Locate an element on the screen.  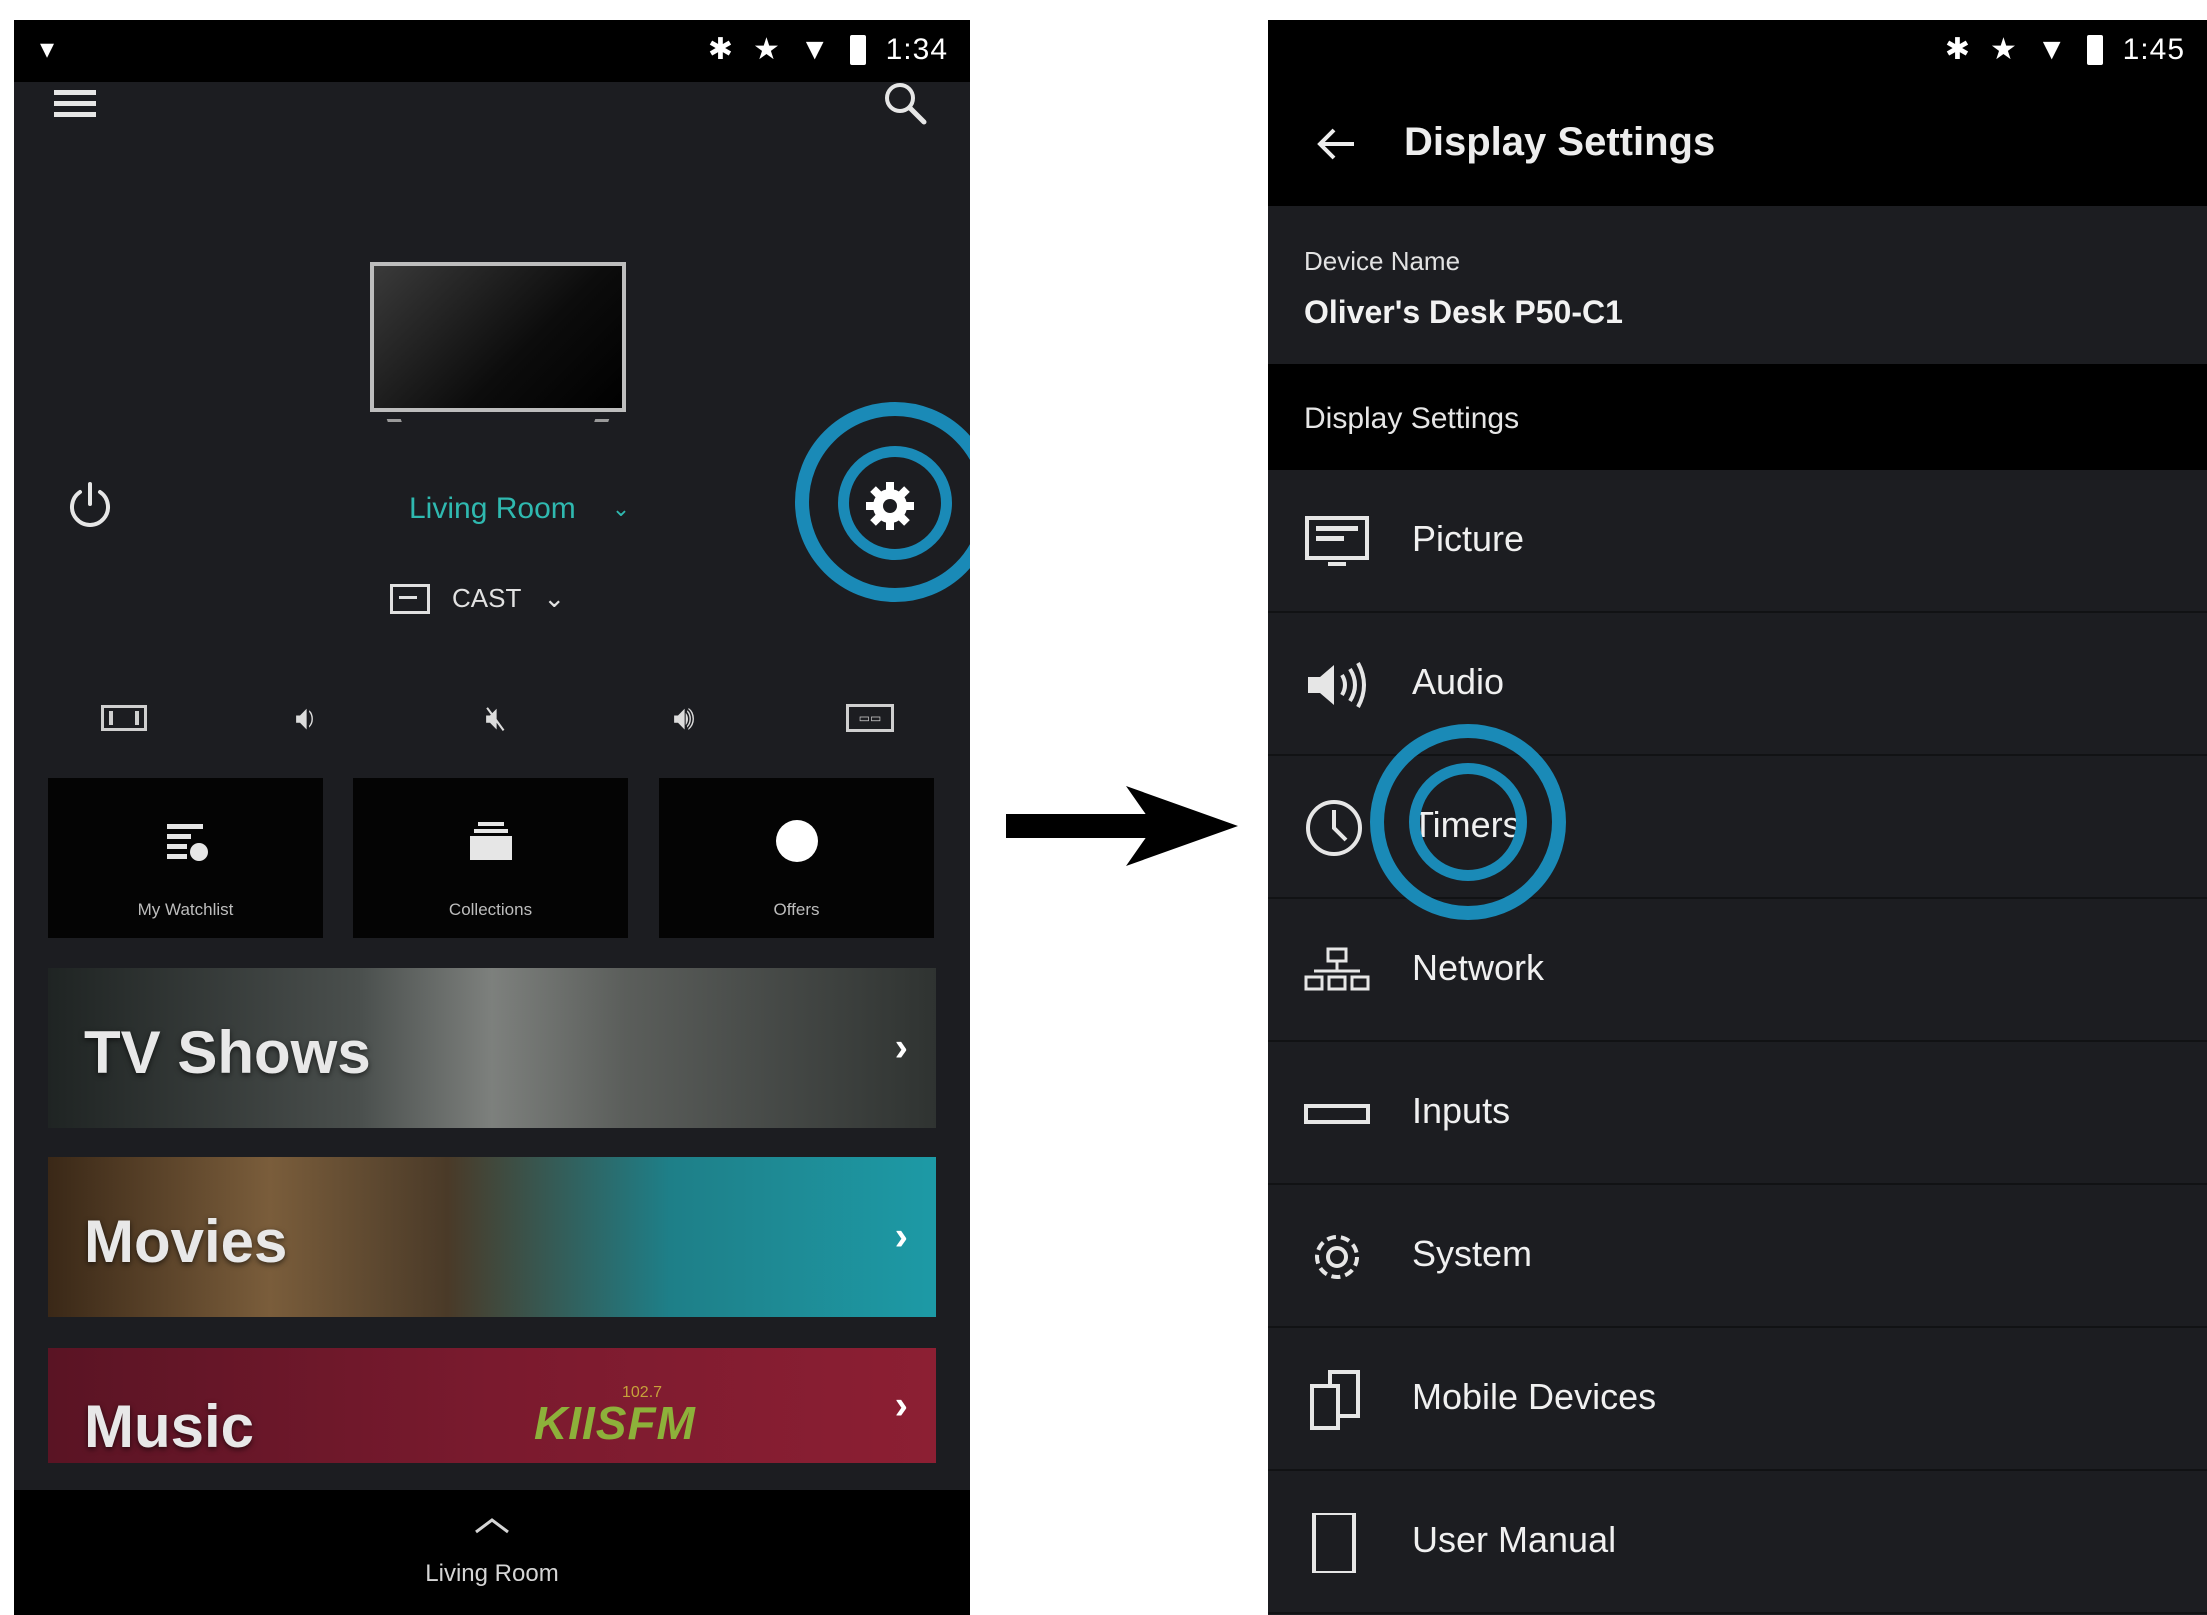
settings-item-label: Inputs is located at coordinates (1461, 1110).